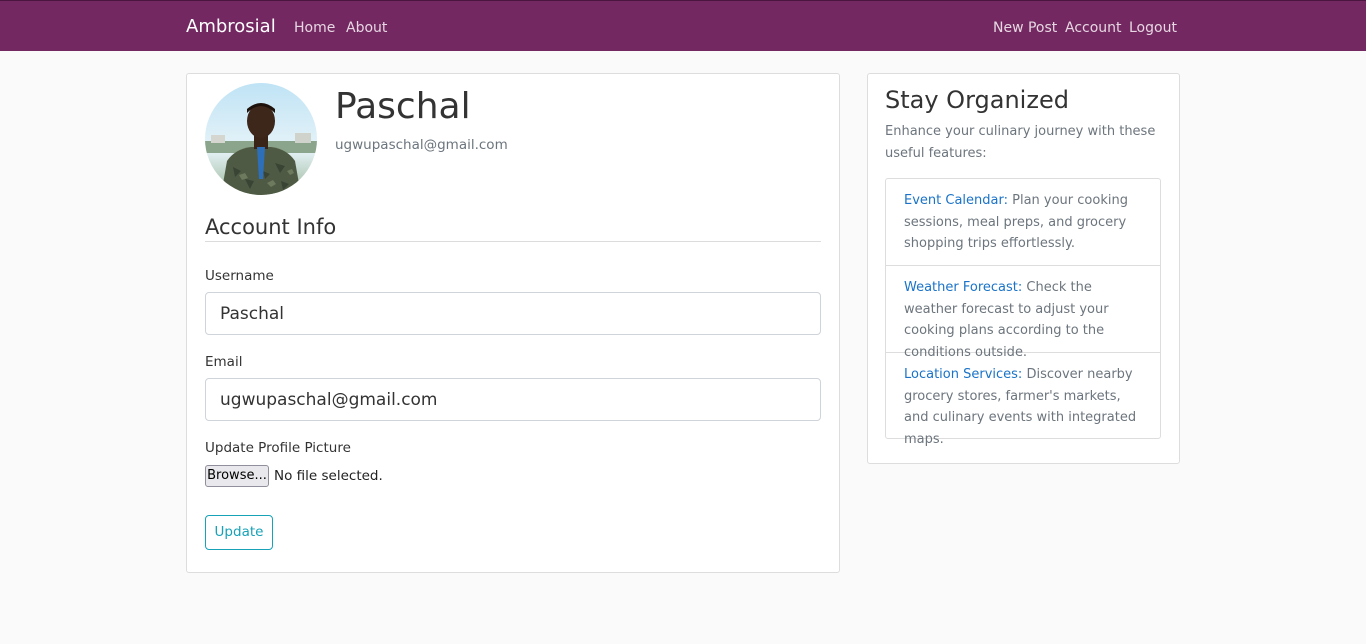  Describe the element at coordinates (1093, 28) in the screenshot. I see `nav-account-link: Account` at that location.